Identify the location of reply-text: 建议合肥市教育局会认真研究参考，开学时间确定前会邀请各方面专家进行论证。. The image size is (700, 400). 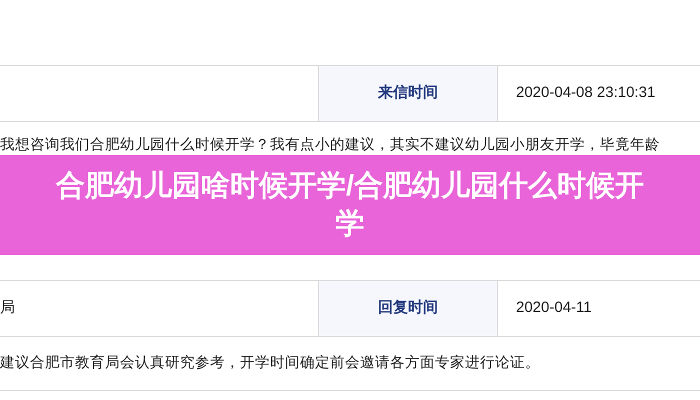
(270, 363).